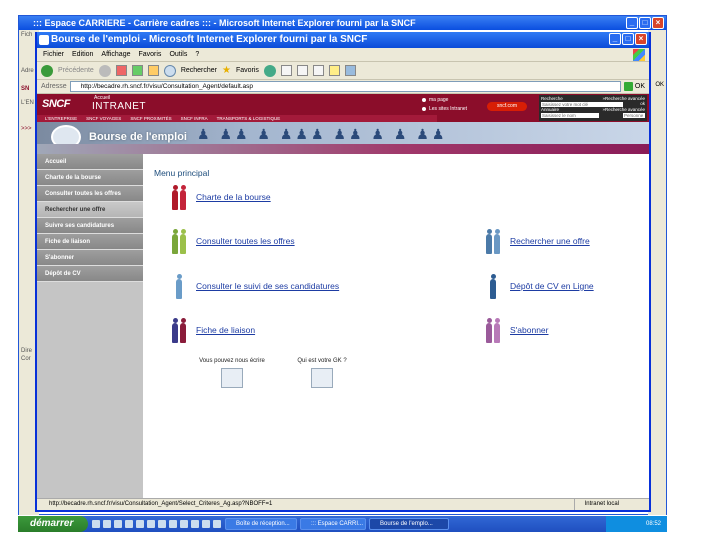 This screenshot has height=540, width=720. Describe the element at coordinates (550, 241) in the screenshot. I see `rechercher-link: Rechercher une offre` at that location.